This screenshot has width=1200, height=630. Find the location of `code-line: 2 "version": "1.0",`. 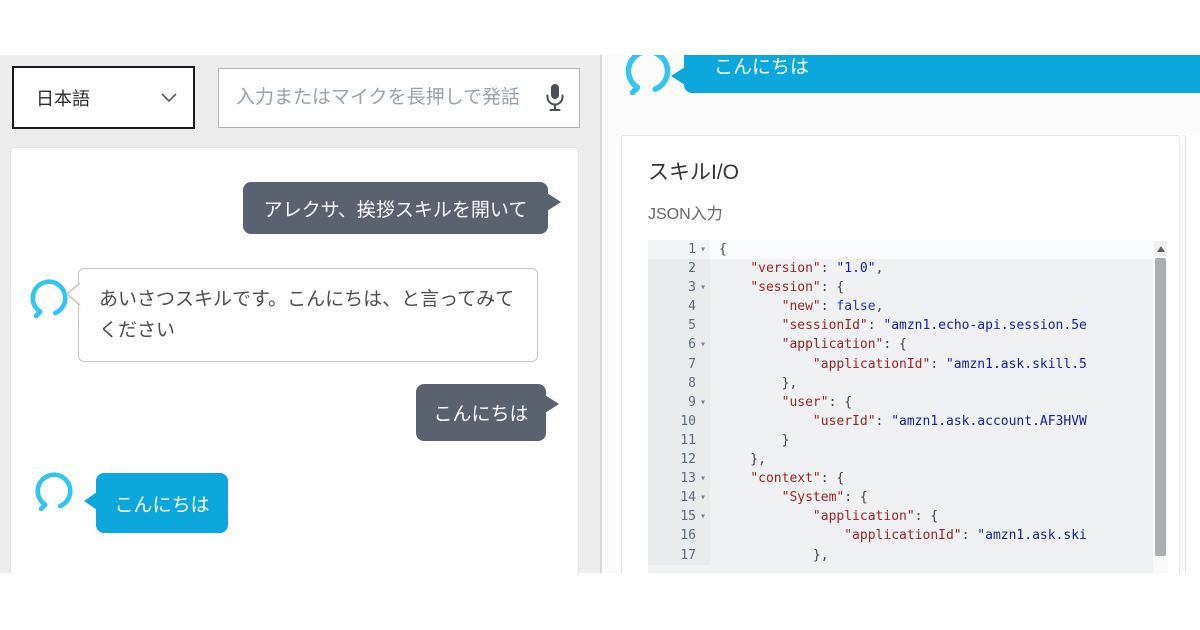

code-line: 2 "version": "1.0", is located at coordinates (900, 269).